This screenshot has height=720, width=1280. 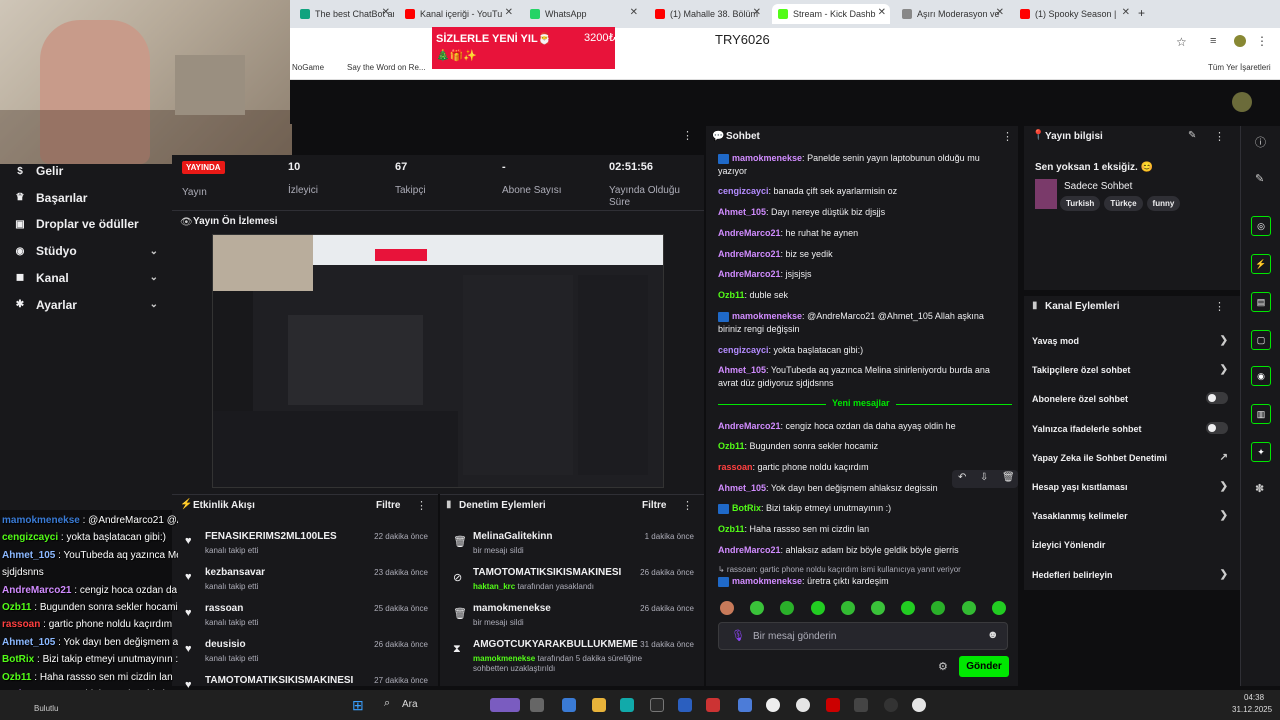 I want to click on activity-username: TAMOTOMATIKSIKISMAKINESI, so click(x=279, y=680).